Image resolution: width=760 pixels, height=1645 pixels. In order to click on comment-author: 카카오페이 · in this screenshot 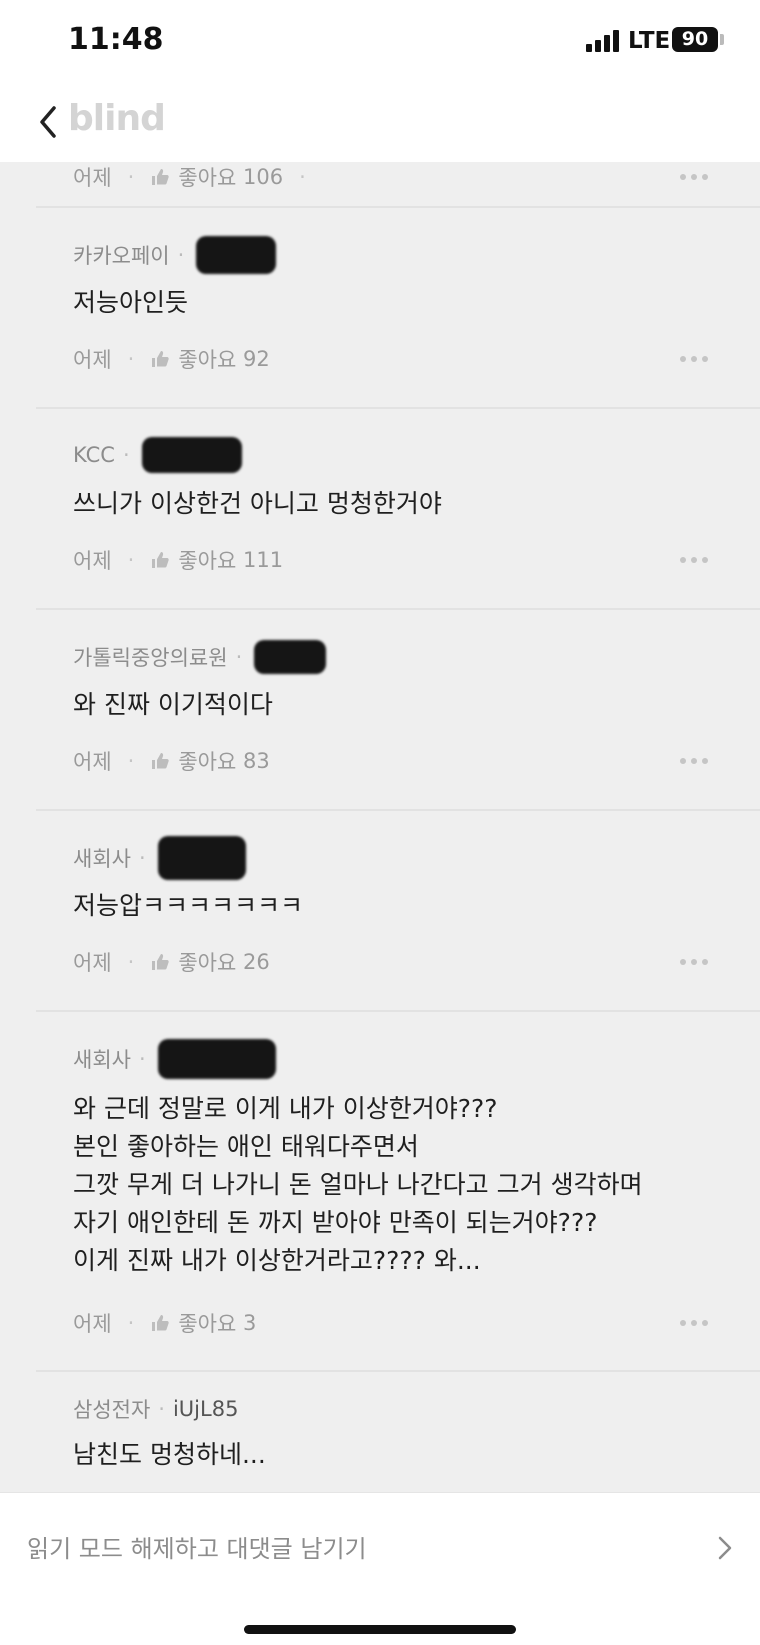, I will do `click(175, 255)`.